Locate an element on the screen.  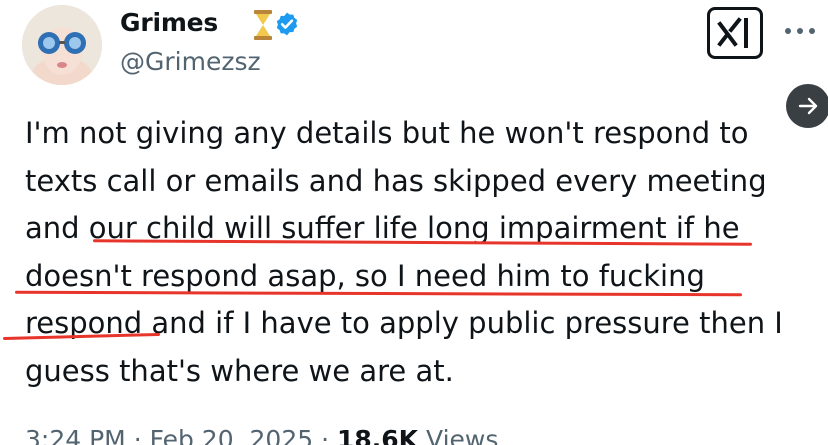
tweet-date: Feb 20, 2025 is located at coordinates (232, 435).